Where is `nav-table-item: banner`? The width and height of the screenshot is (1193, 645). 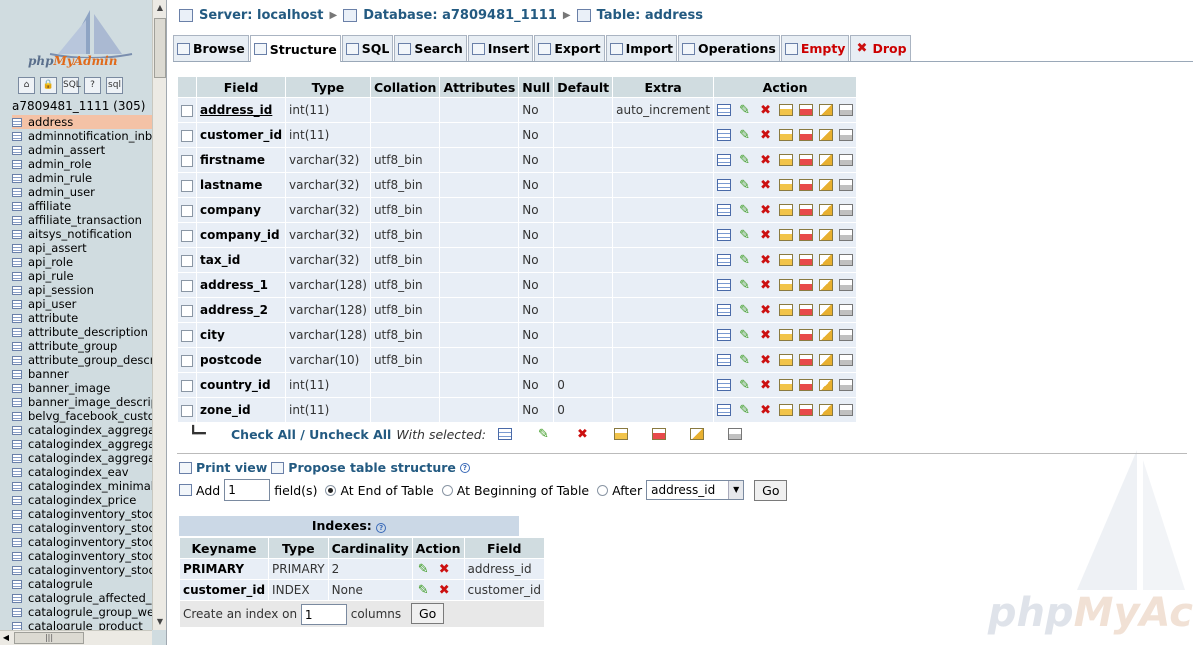
nav-table-item: banner is located at coordinates (82, 374).